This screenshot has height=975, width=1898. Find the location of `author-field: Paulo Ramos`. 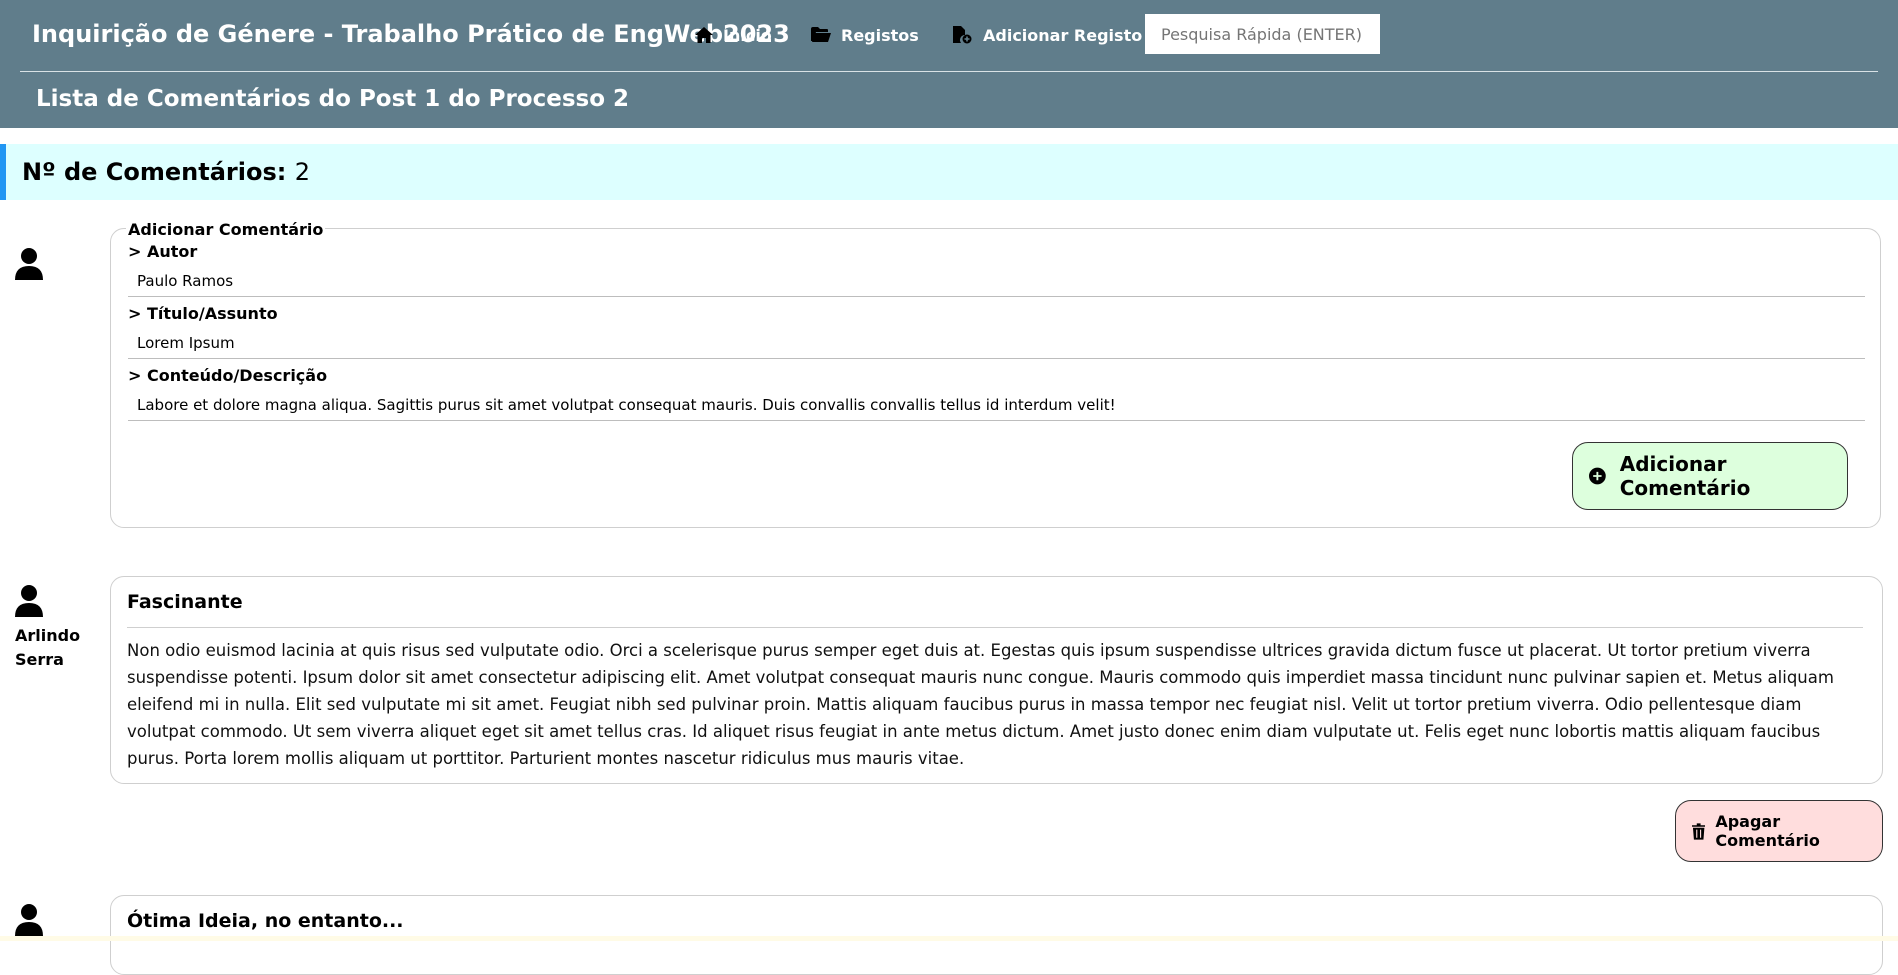

author-field: Paulo Ramos is located at coordinates (996, 282).